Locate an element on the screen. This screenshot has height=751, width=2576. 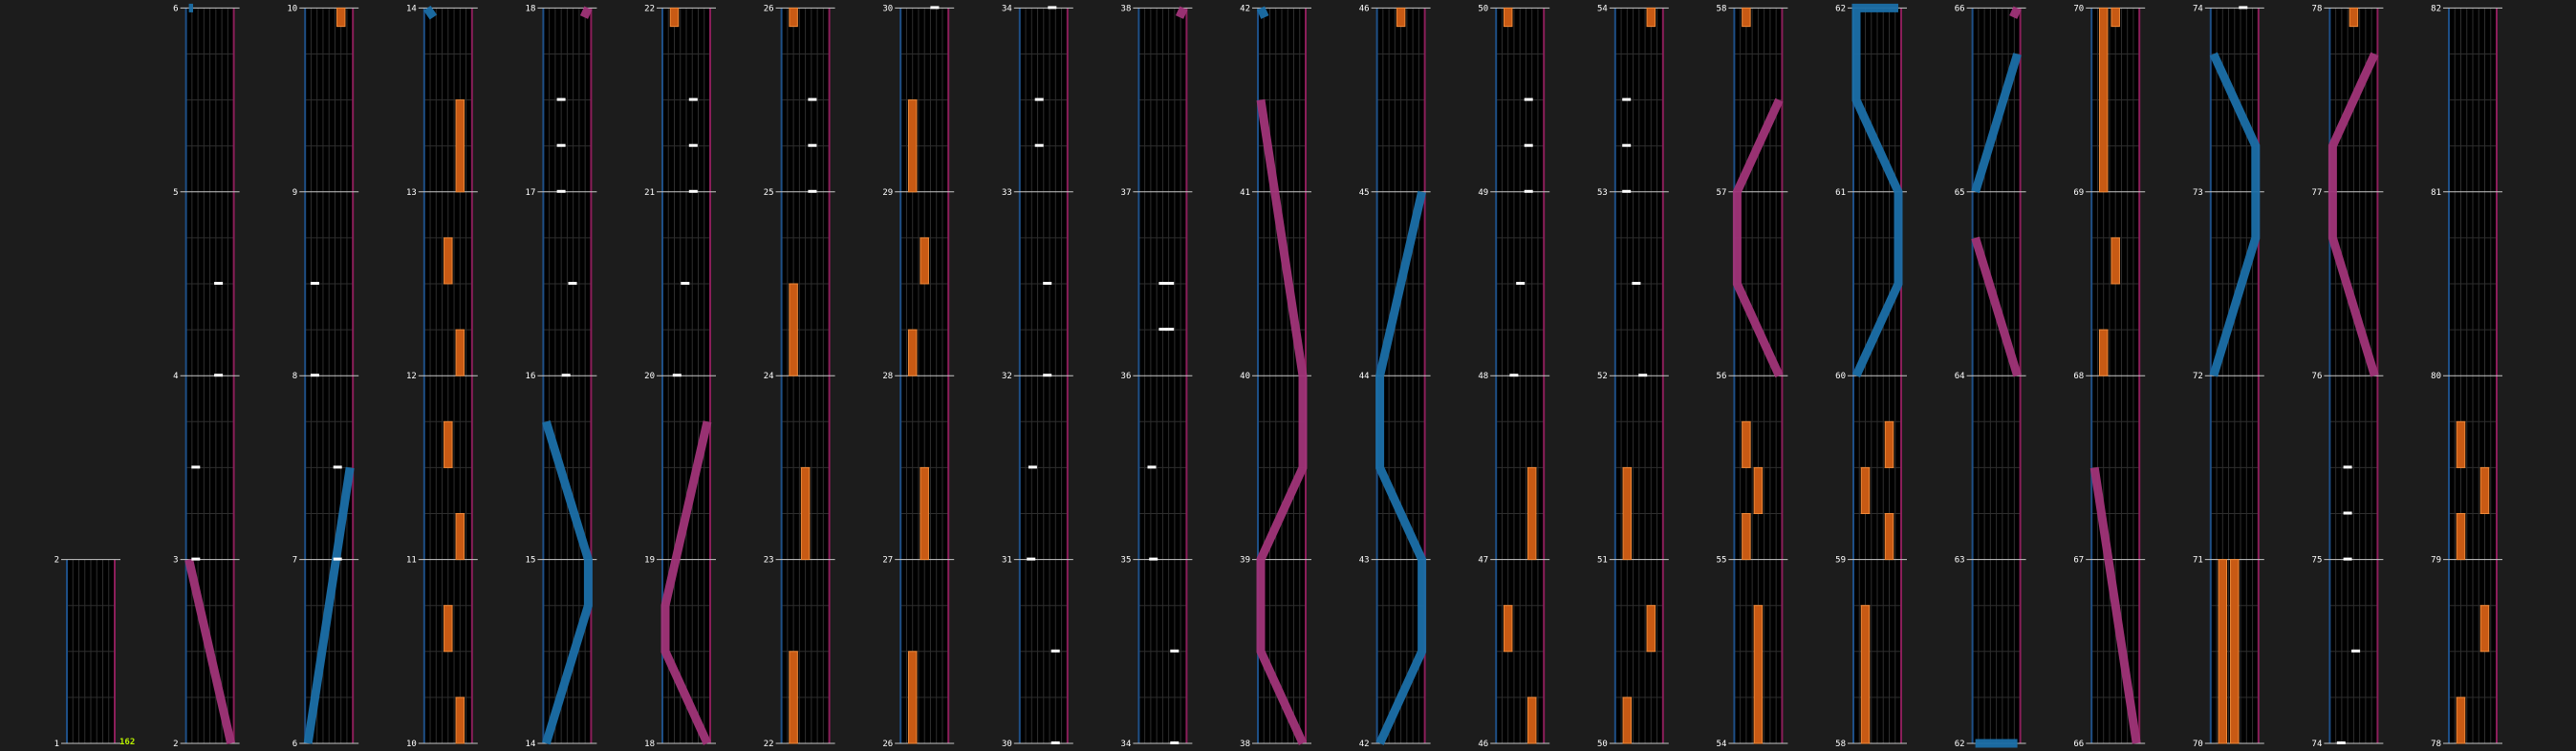
measure-number: 31 is located at coordinates (1007, 561).